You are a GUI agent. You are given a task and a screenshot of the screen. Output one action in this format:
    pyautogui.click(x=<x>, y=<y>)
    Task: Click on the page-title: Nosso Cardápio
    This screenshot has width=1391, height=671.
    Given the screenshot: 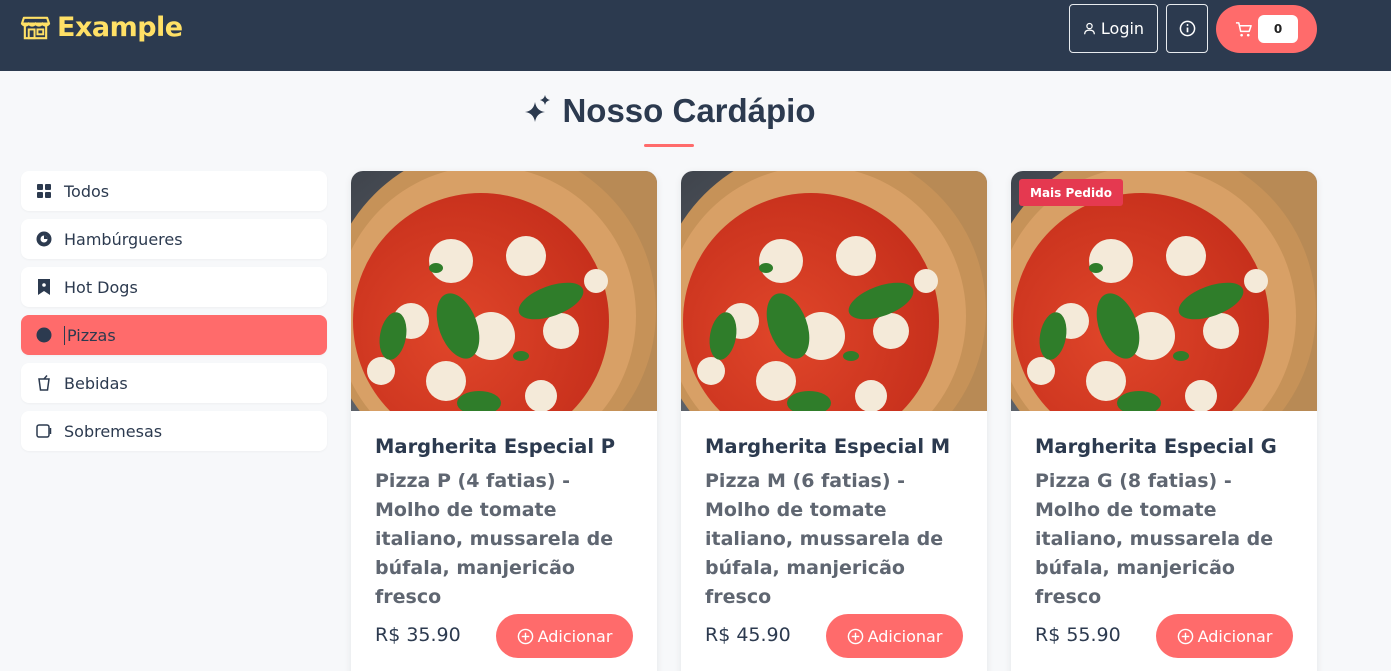 What is the action you would take?
    pyautogui.click(x=689, y=110)
    